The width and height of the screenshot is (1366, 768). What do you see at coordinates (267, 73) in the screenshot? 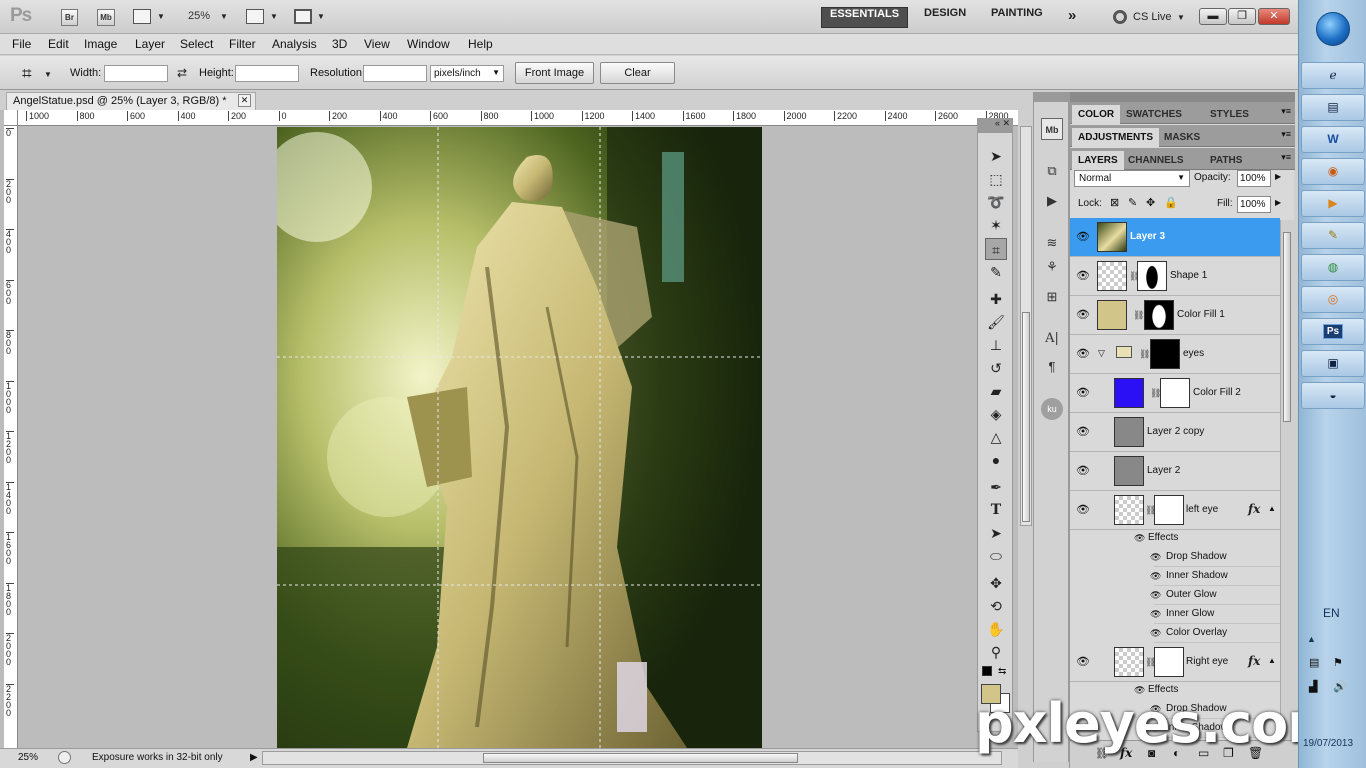
I see `height-field` at bounding box center [267, 73].